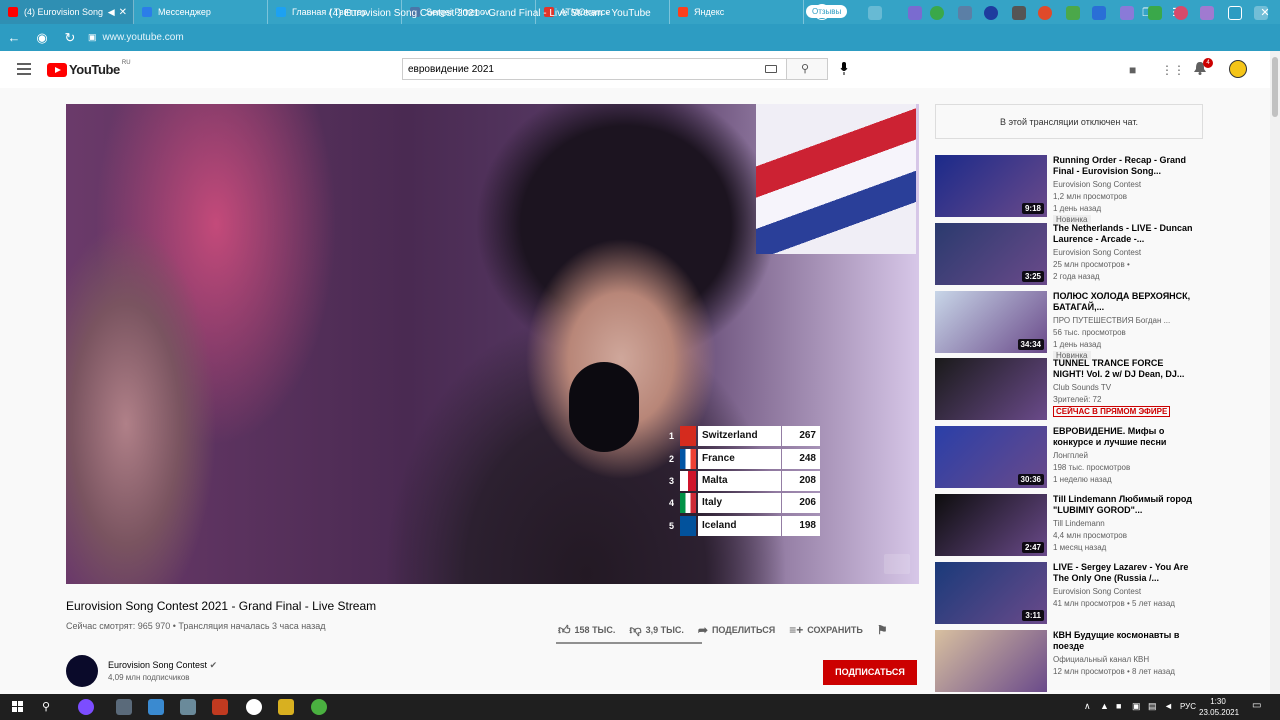 This screenshot has height=720, width=1280. I want to click on tab-yandex: Яндекс, so click(737, 12).